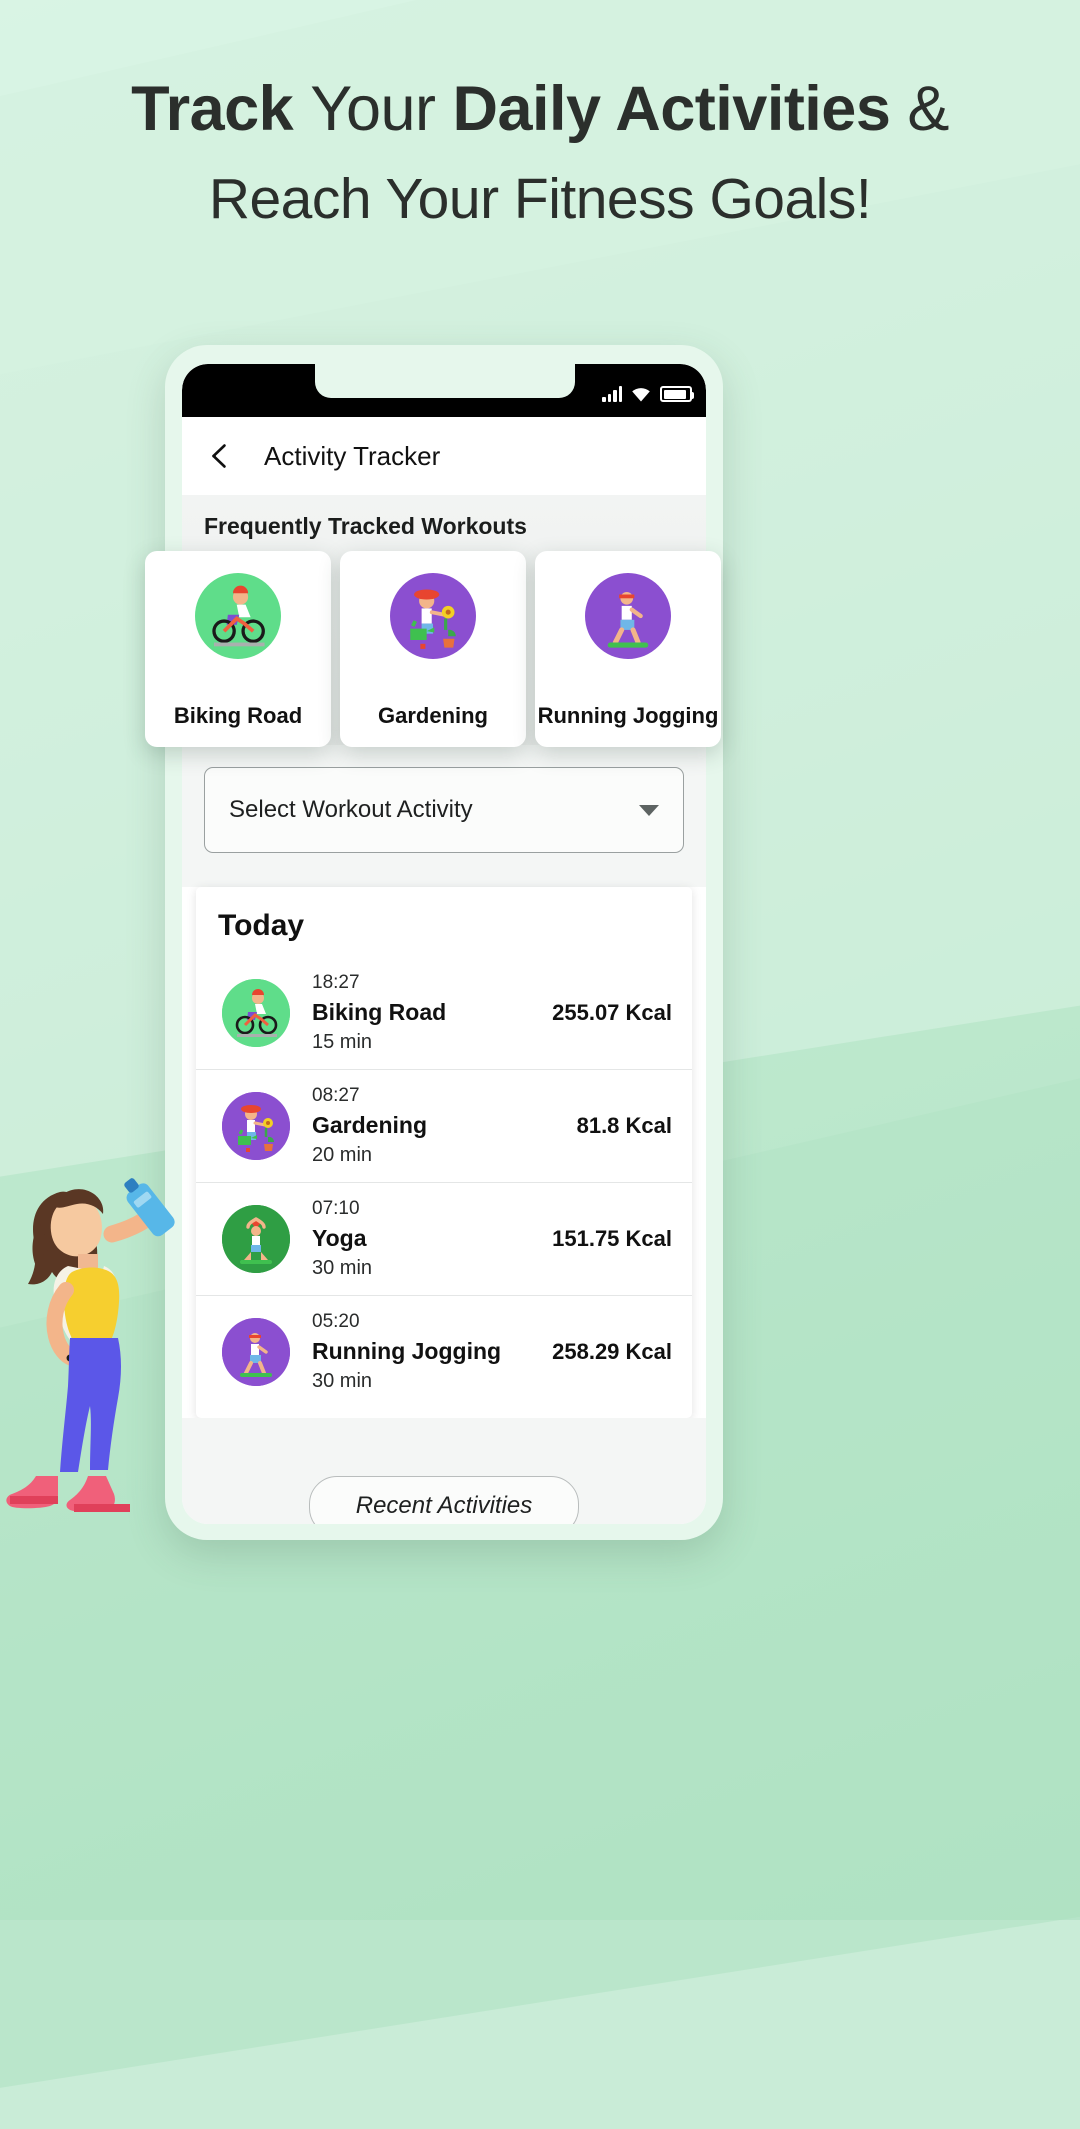 The height and width of the screenshot is (2129, 1080). I want to click on workout-card-biking-road: Biking Road, so click(238, 649).